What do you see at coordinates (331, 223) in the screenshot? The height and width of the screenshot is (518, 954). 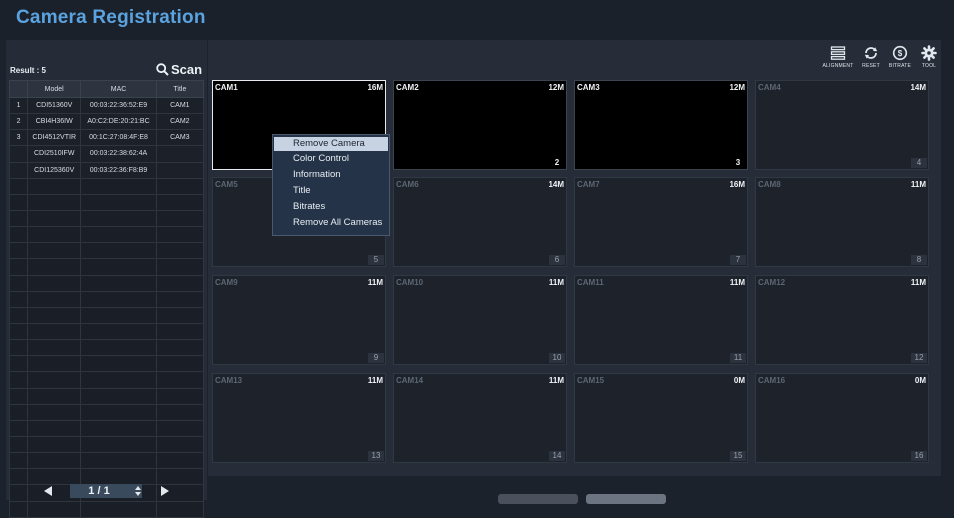 I see `menu-remove-all-cameras: Remove All Cameras` at bounding box center [331, 223].